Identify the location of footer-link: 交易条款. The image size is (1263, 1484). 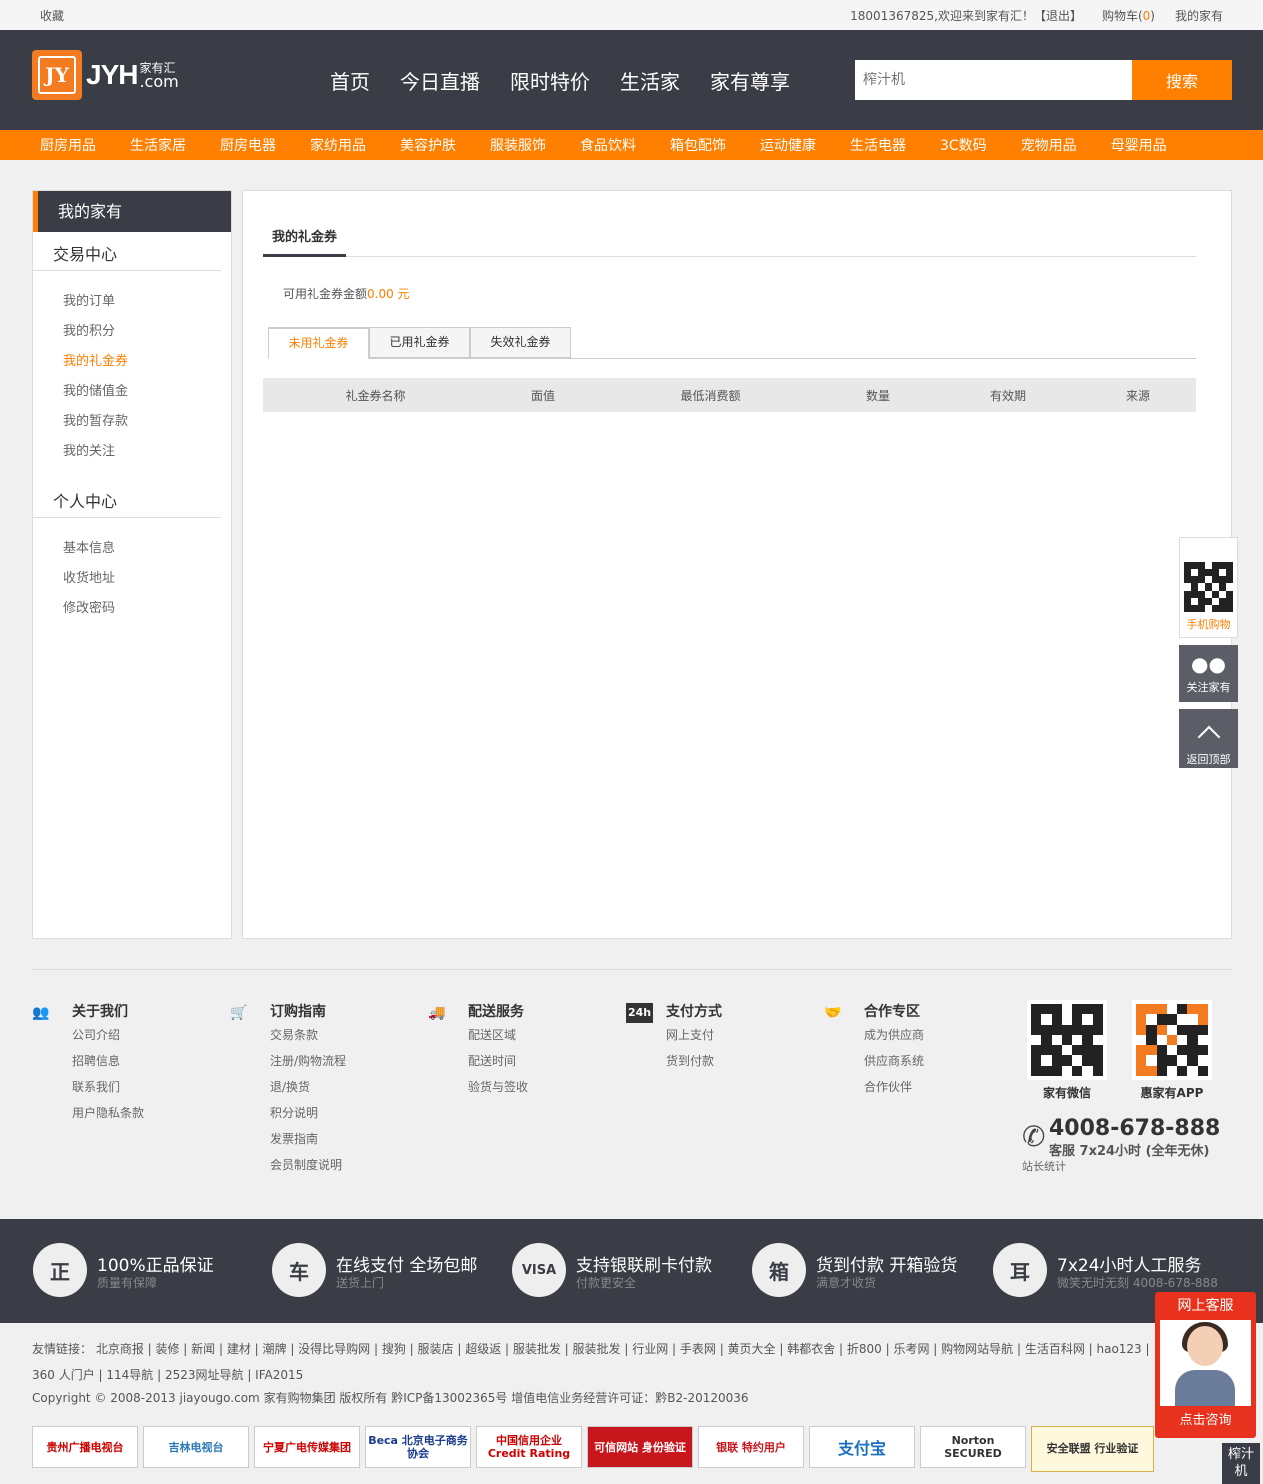
(340, 1038).